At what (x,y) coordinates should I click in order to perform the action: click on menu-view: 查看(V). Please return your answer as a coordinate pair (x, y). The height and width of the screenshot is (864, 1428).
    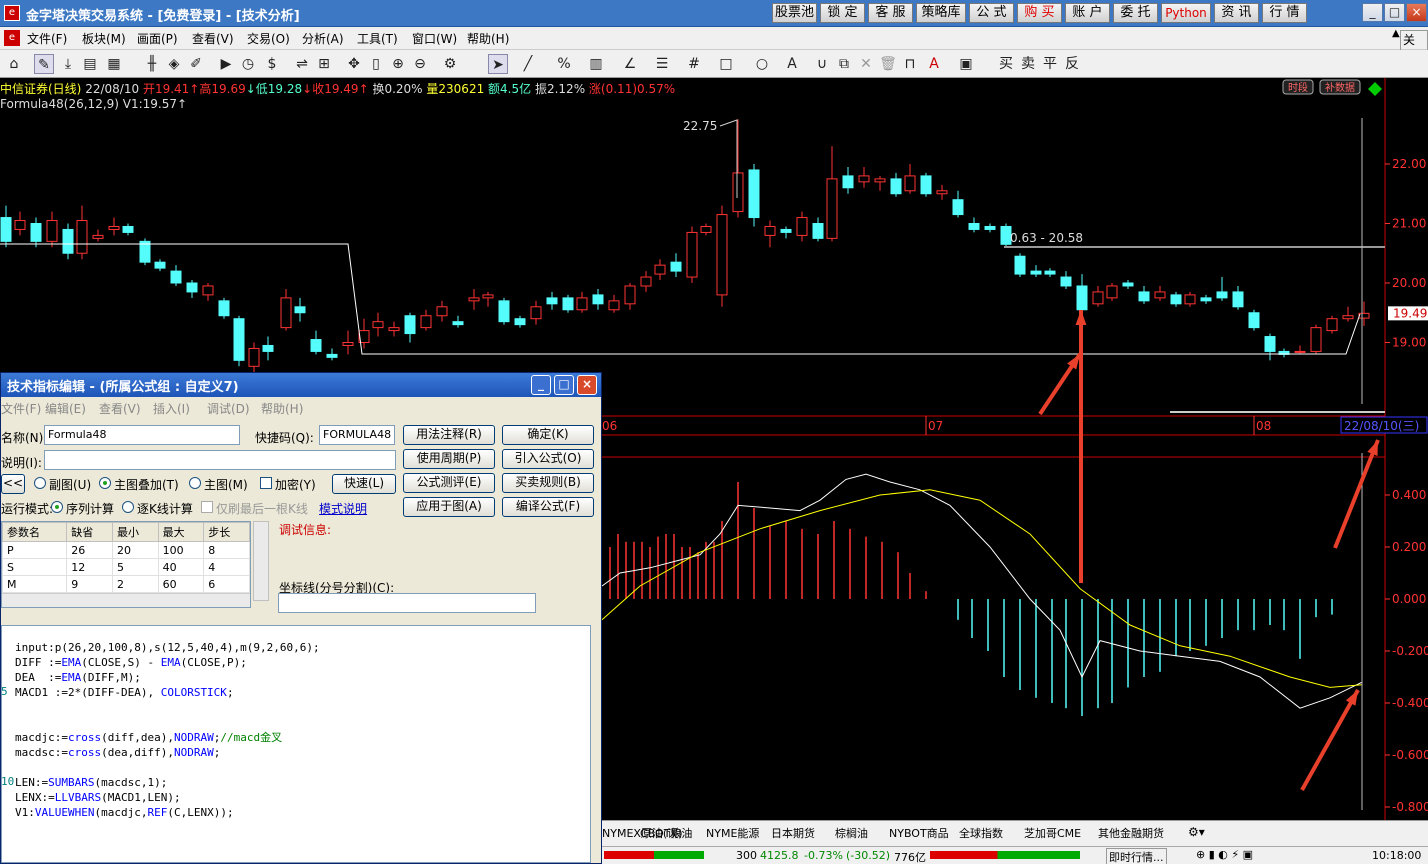
    Looking at the image, I should click on (213, 38).